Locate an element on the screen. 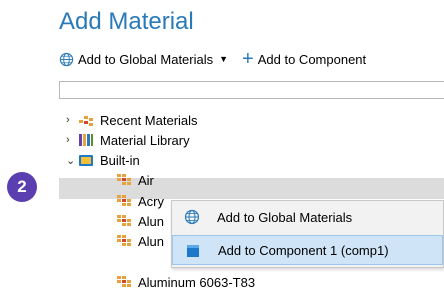  component-icon is located at coordinates (193, 251).